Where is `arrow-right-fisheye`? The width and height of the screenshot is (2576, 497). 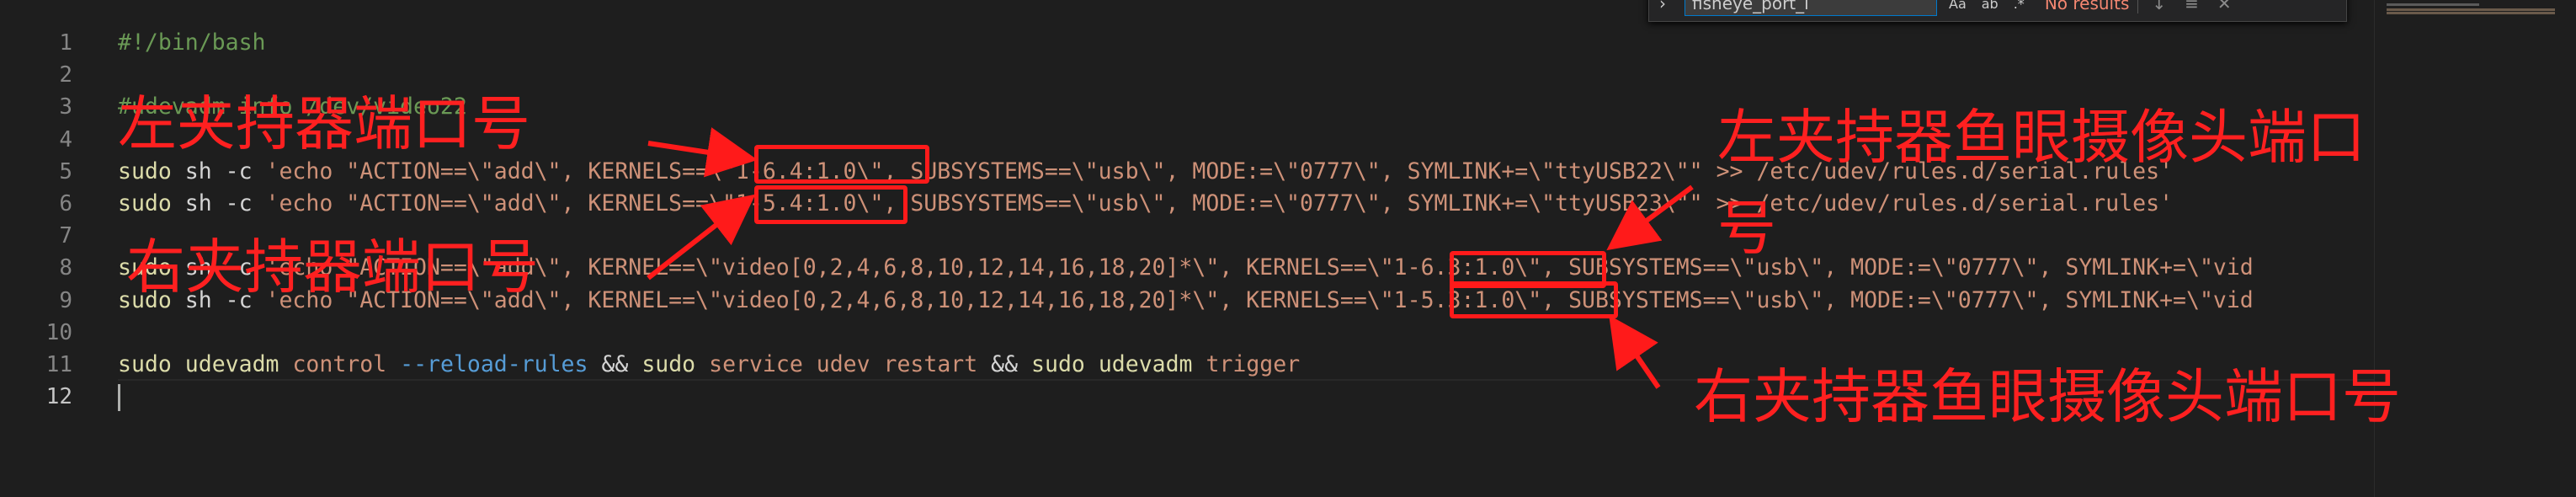
arrow-right-fisheye is located at coordinates (1635, 352).